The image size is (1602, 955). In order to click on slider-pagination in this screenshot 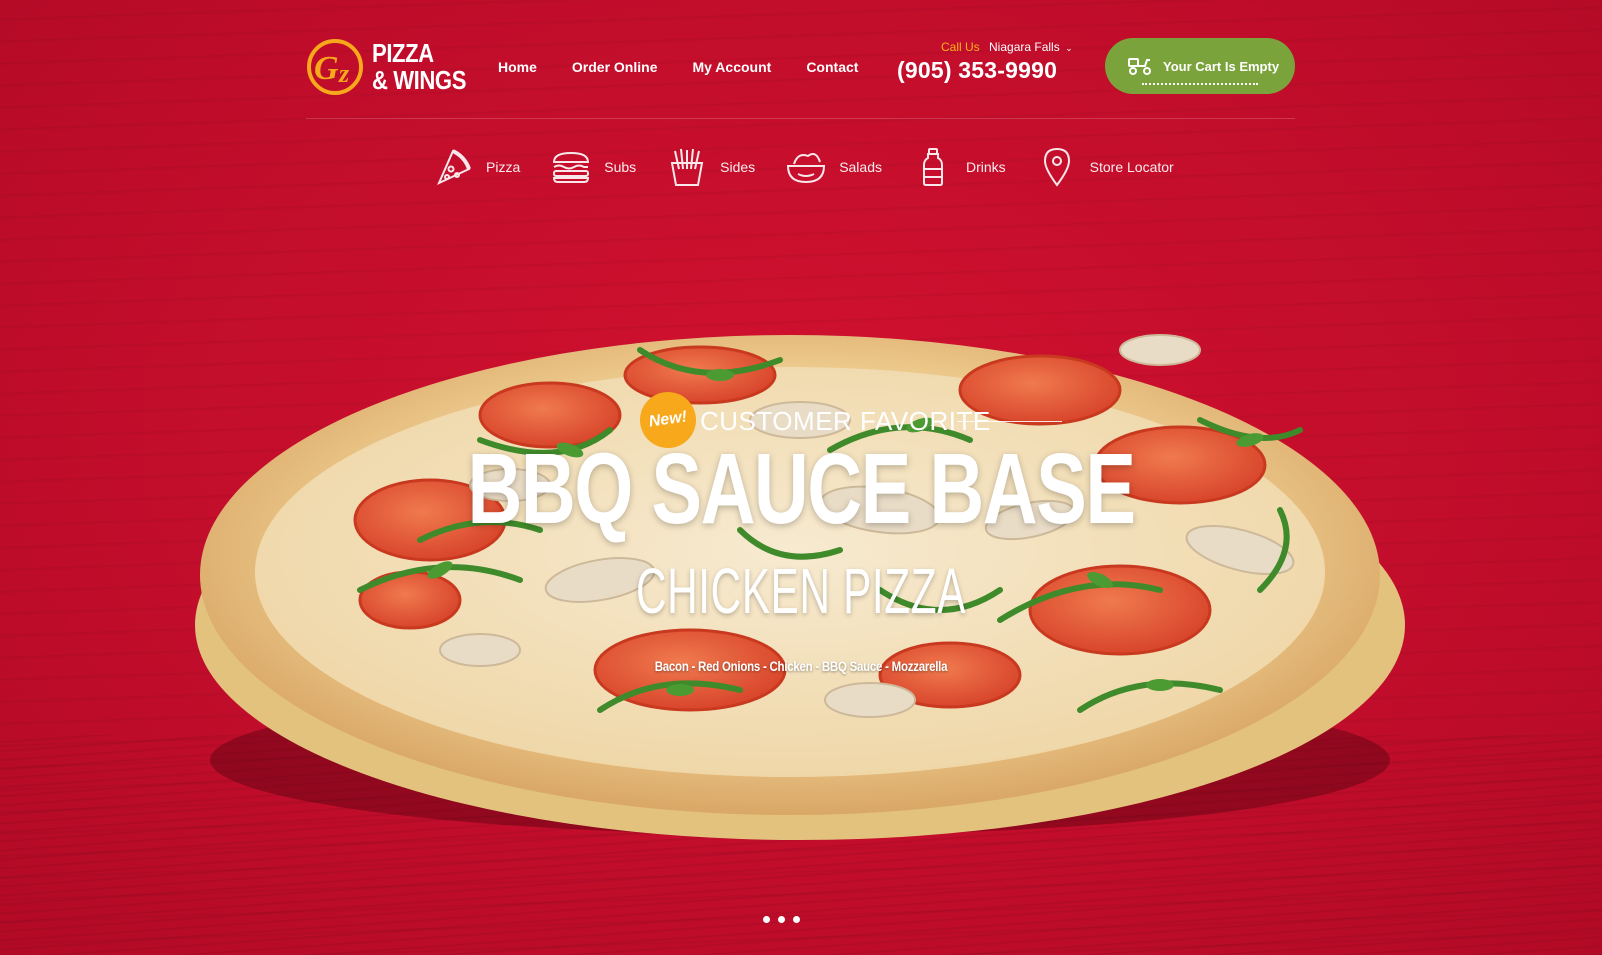, I will do `click(781, 919)`.